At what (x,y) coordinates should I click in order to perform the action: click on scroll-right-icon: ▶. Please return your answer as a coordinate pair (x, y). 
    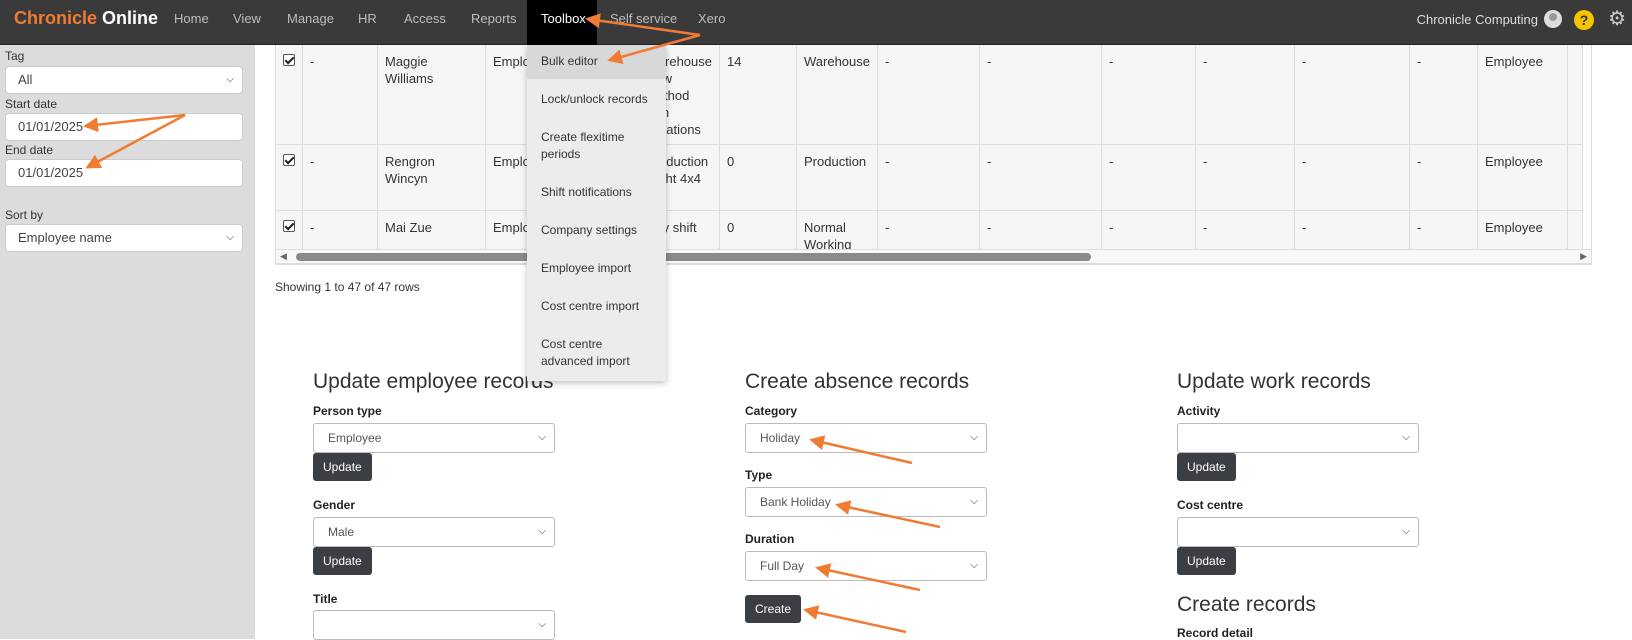
    Looking at the image, I should click on (1583, 256).